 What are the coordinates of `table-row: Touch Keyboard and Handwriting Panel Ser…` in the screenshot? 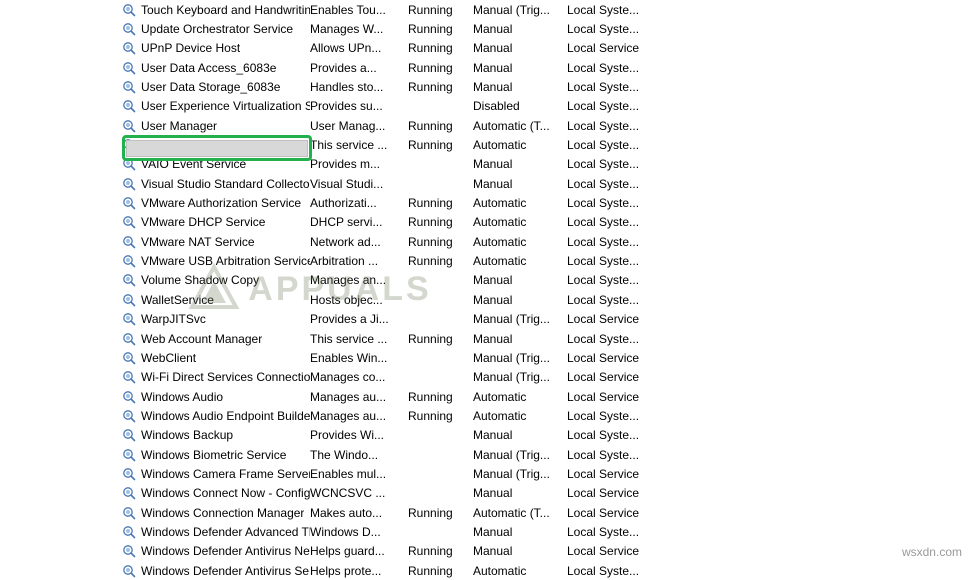 It's located at (484, 9).